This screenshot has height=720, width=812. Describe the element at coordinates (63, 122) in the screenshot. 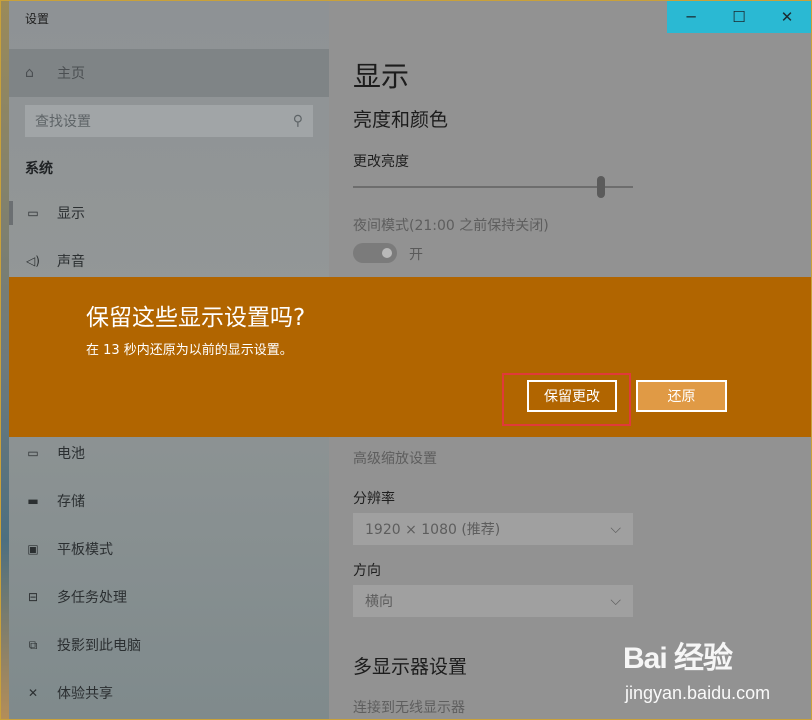

I see `search-placeholder: 查找设置` at that location.